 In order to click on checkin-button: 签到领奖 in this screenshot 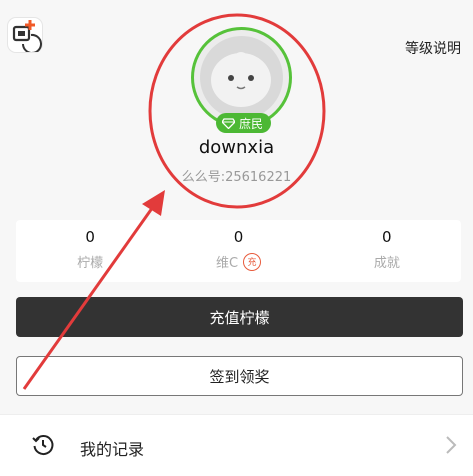, I will do `click(239, 376)`.